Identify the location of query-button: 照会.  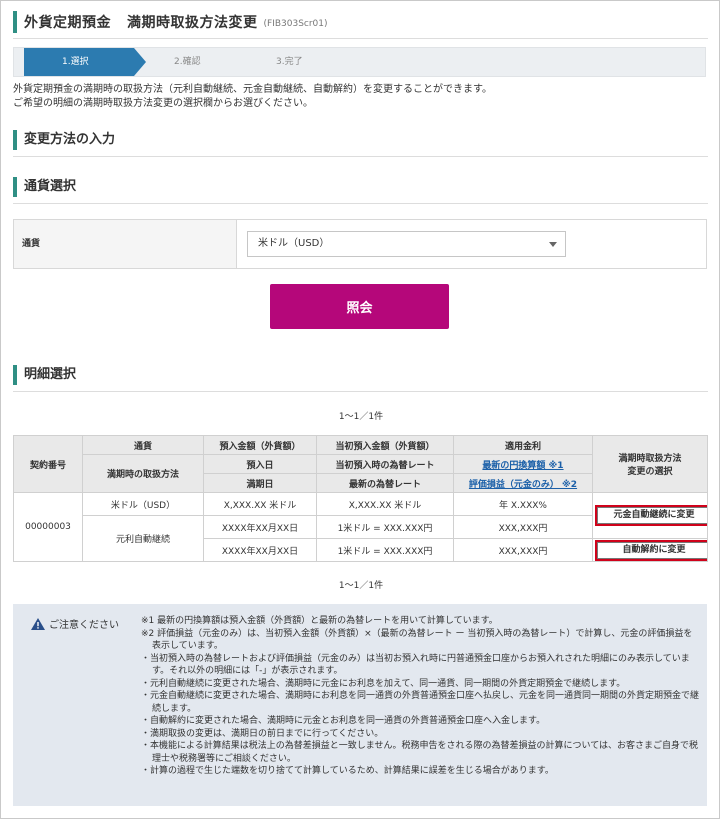
(359, 306).